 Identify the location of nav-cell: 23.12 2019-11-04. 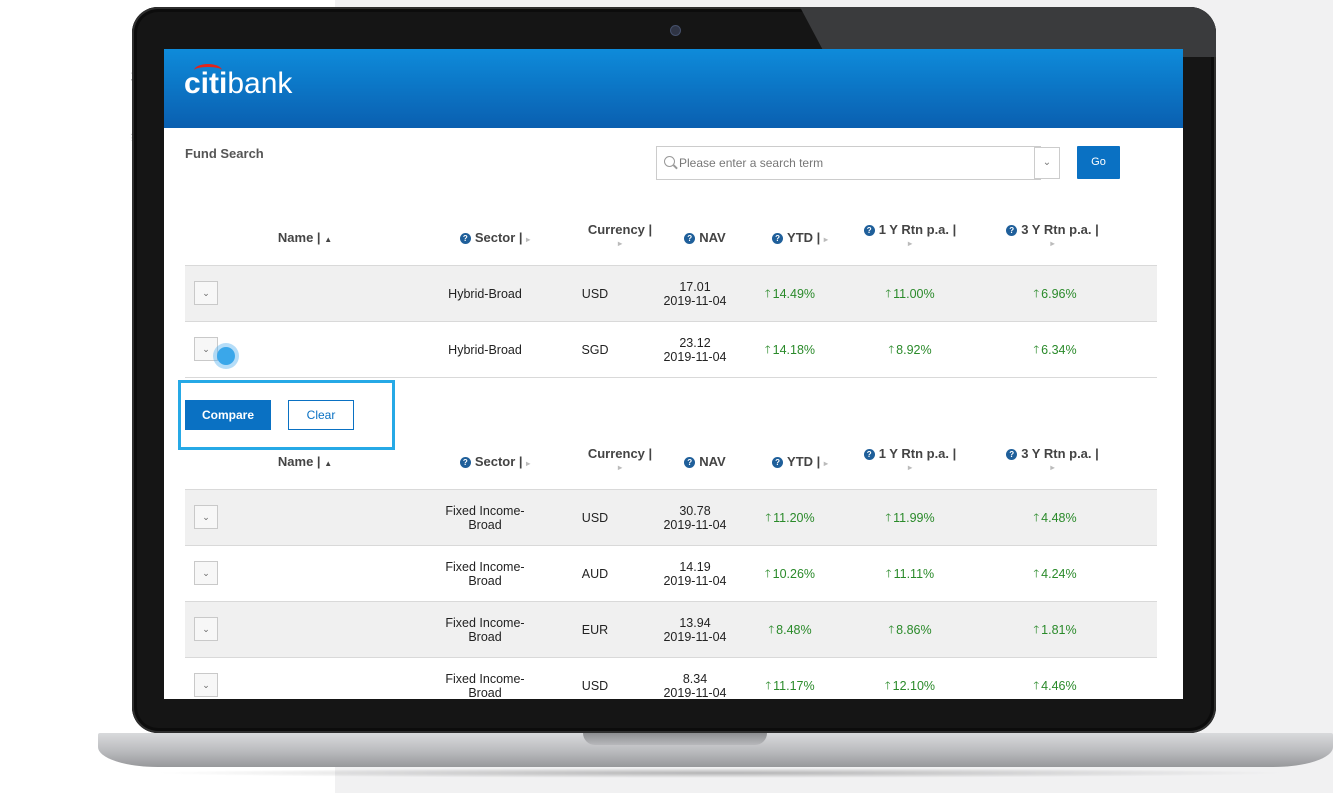
(695, 349).